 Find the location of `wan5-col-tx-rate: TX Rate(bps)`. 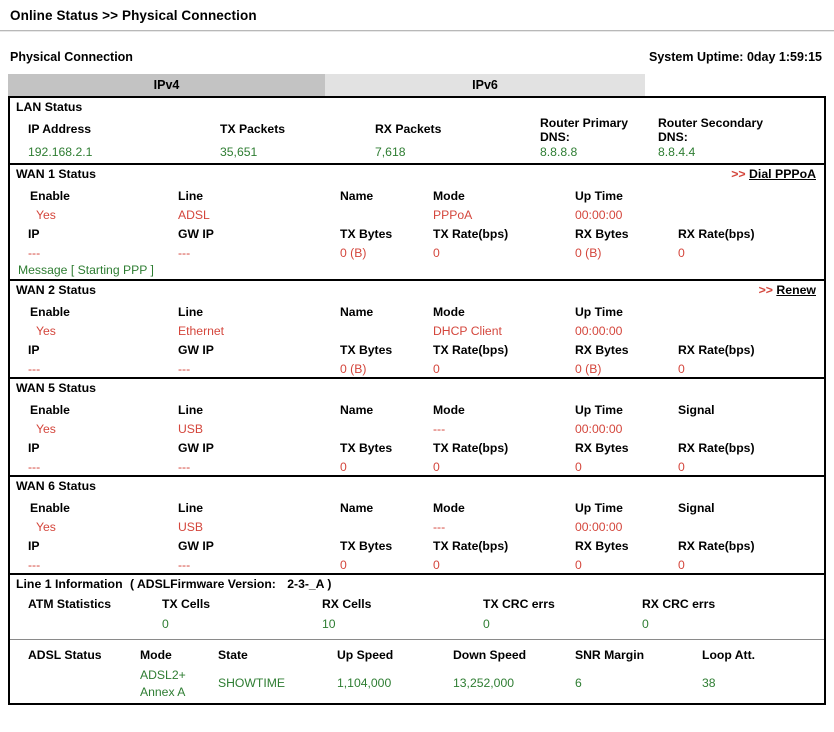

wan5-col-tx-rate: TX Rate(bps) is located at coordinates (471, 448).